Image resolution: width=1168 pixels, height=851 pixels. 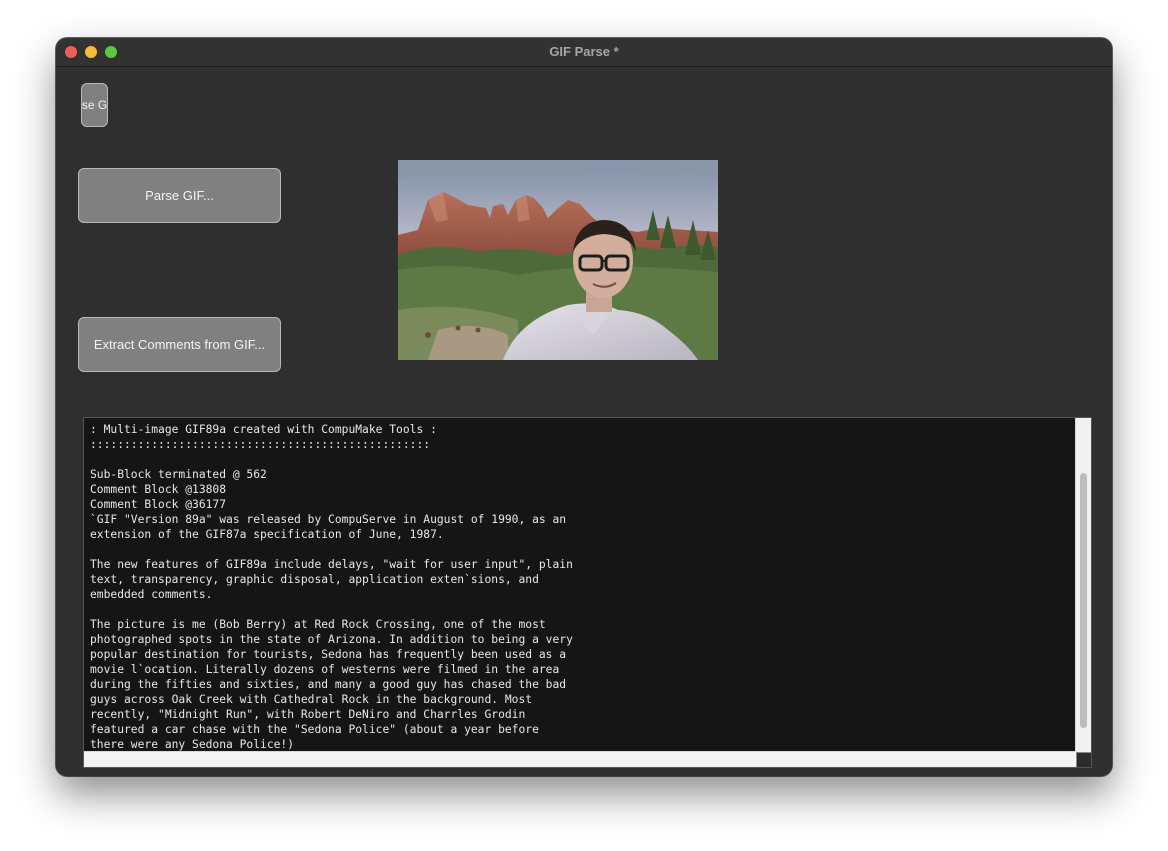 What do you see at coordinates (1083, 600) in the screenshot?
I see `vertical-scroll-thumb` at bounding box center [1083, 600].